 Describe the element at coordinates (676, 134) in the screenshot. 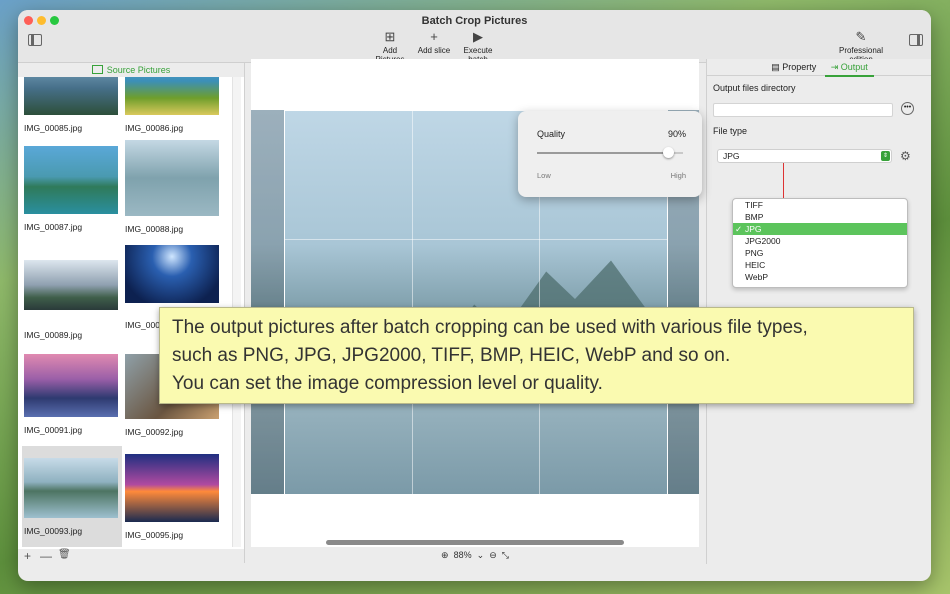

I see `quality-value: 90%` at that location.